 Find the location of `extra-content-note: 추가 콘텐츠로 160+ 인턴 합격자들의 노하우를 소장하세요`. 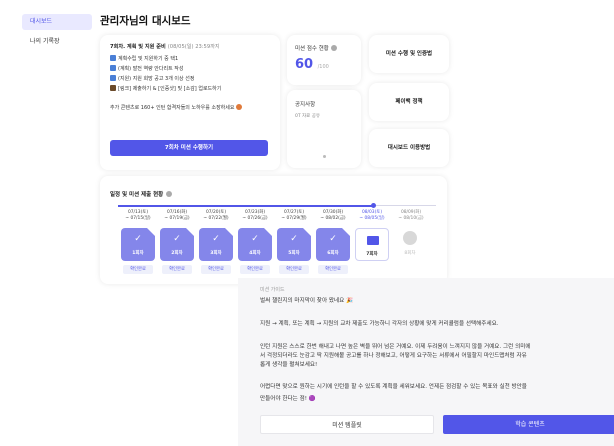

extra-content-note: 추가 콘텐츠로 160+ 인턴 합격자들의 노하우를 소장하세요 is located at coordinates (176, 107).